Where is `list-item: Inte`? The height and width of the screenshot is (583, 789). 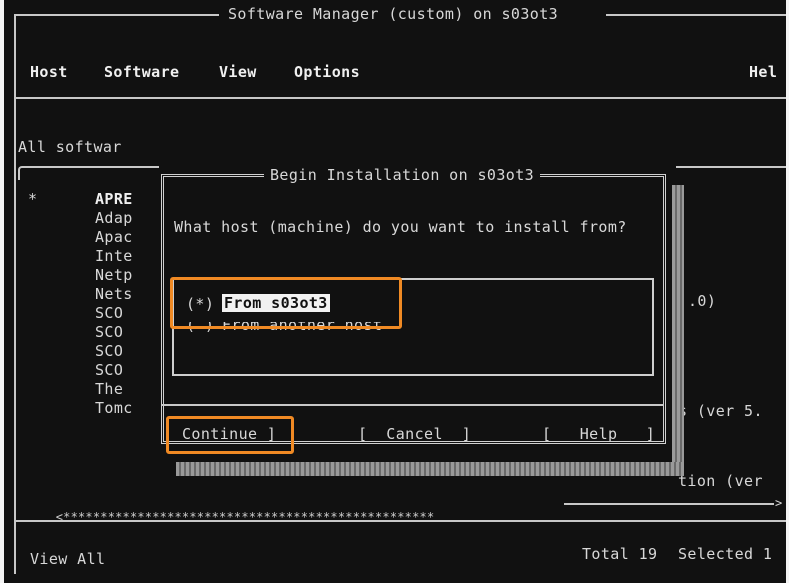 list-item: Inte is located at coordinates (114, 256).